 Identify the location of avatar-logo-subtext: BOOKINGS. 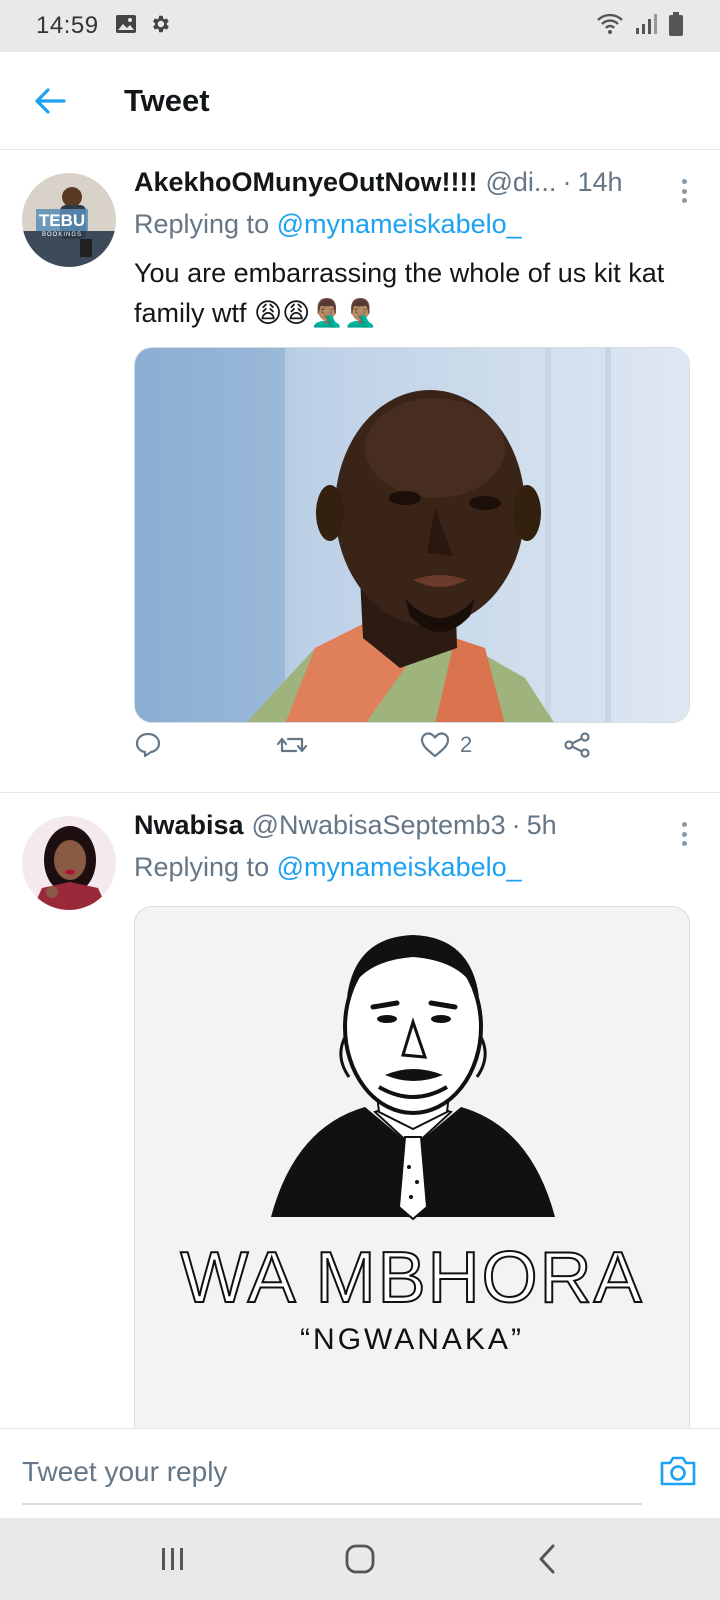
(62, 235).